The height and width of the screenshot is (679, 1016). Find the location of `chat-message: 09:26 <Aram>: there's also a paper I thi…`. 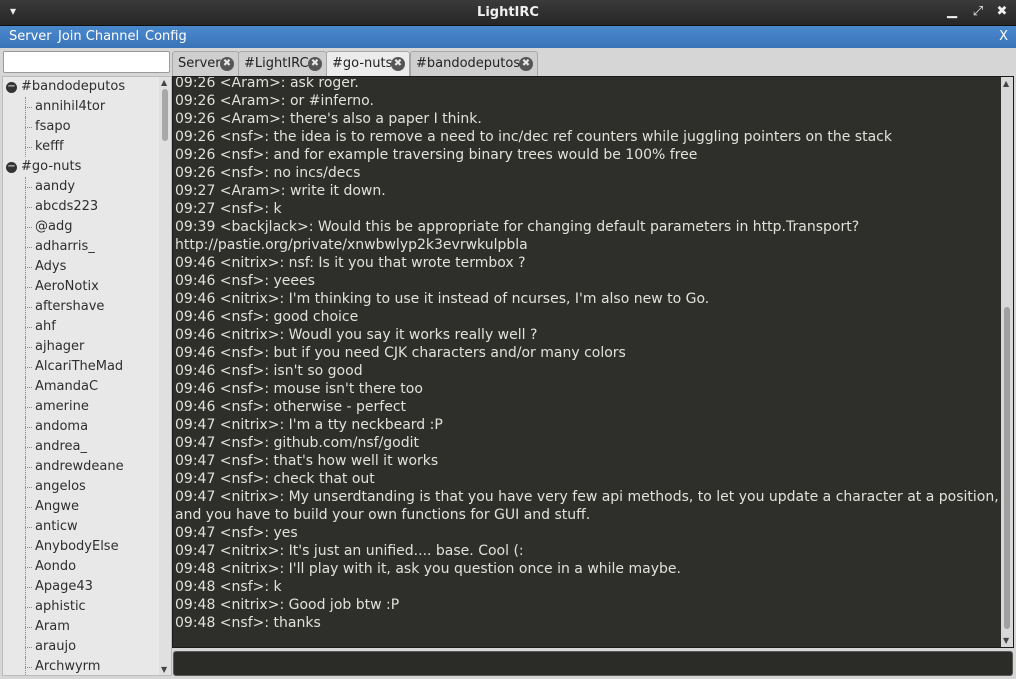

chat-message: 09:26 <Aram>: there's also a paper I thi… is located at coordinates (328, 119).